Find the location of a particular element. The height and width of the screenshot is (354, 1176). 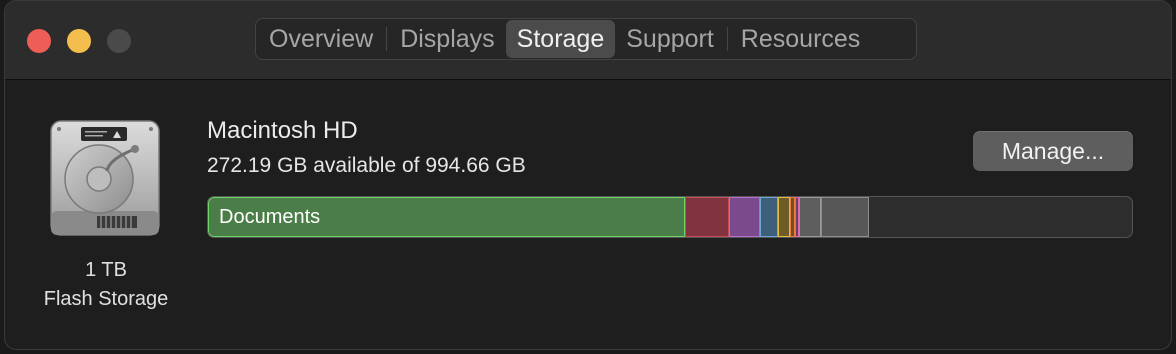

zoom-window-button is located at coordinates (119, 41).